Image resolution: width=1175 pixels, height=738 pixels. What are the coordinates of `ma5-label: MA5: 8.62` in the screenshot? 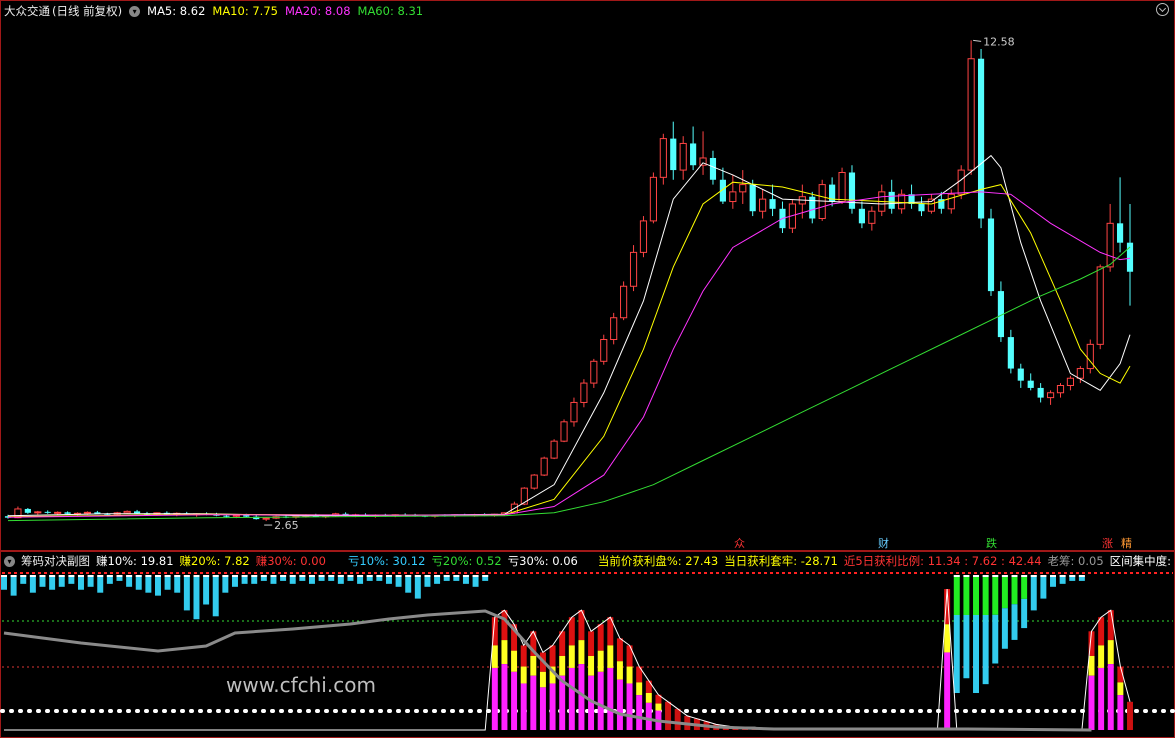 It's located at (176, 11).